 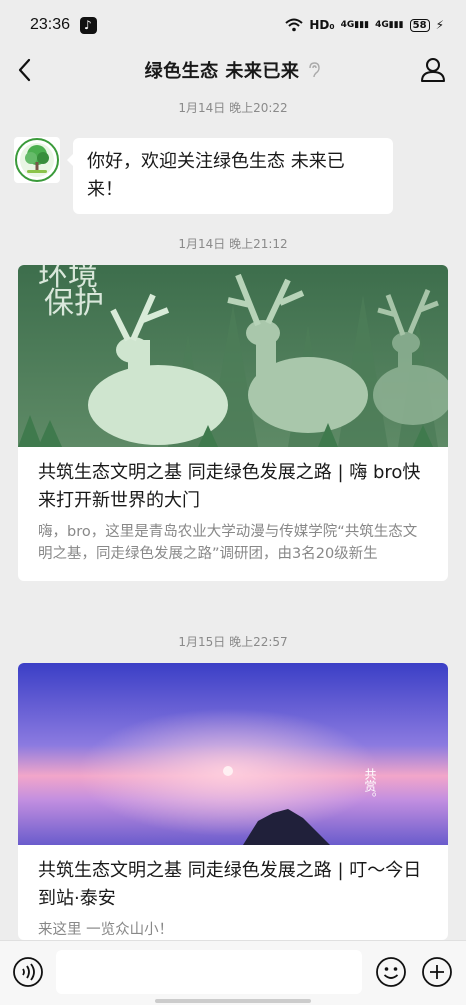 What do you see at coordinates (233, 642) in the screenshot?
I see `article-timestamp: 1月15日 晚上22:57` at bounding box center [233, 642].